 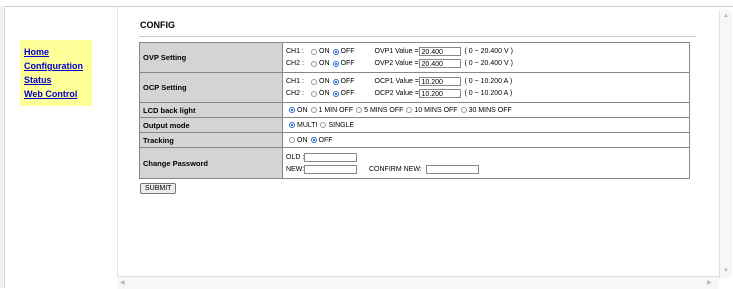 I want to click on page-title: CONFIG, so click(x=157, y=25).